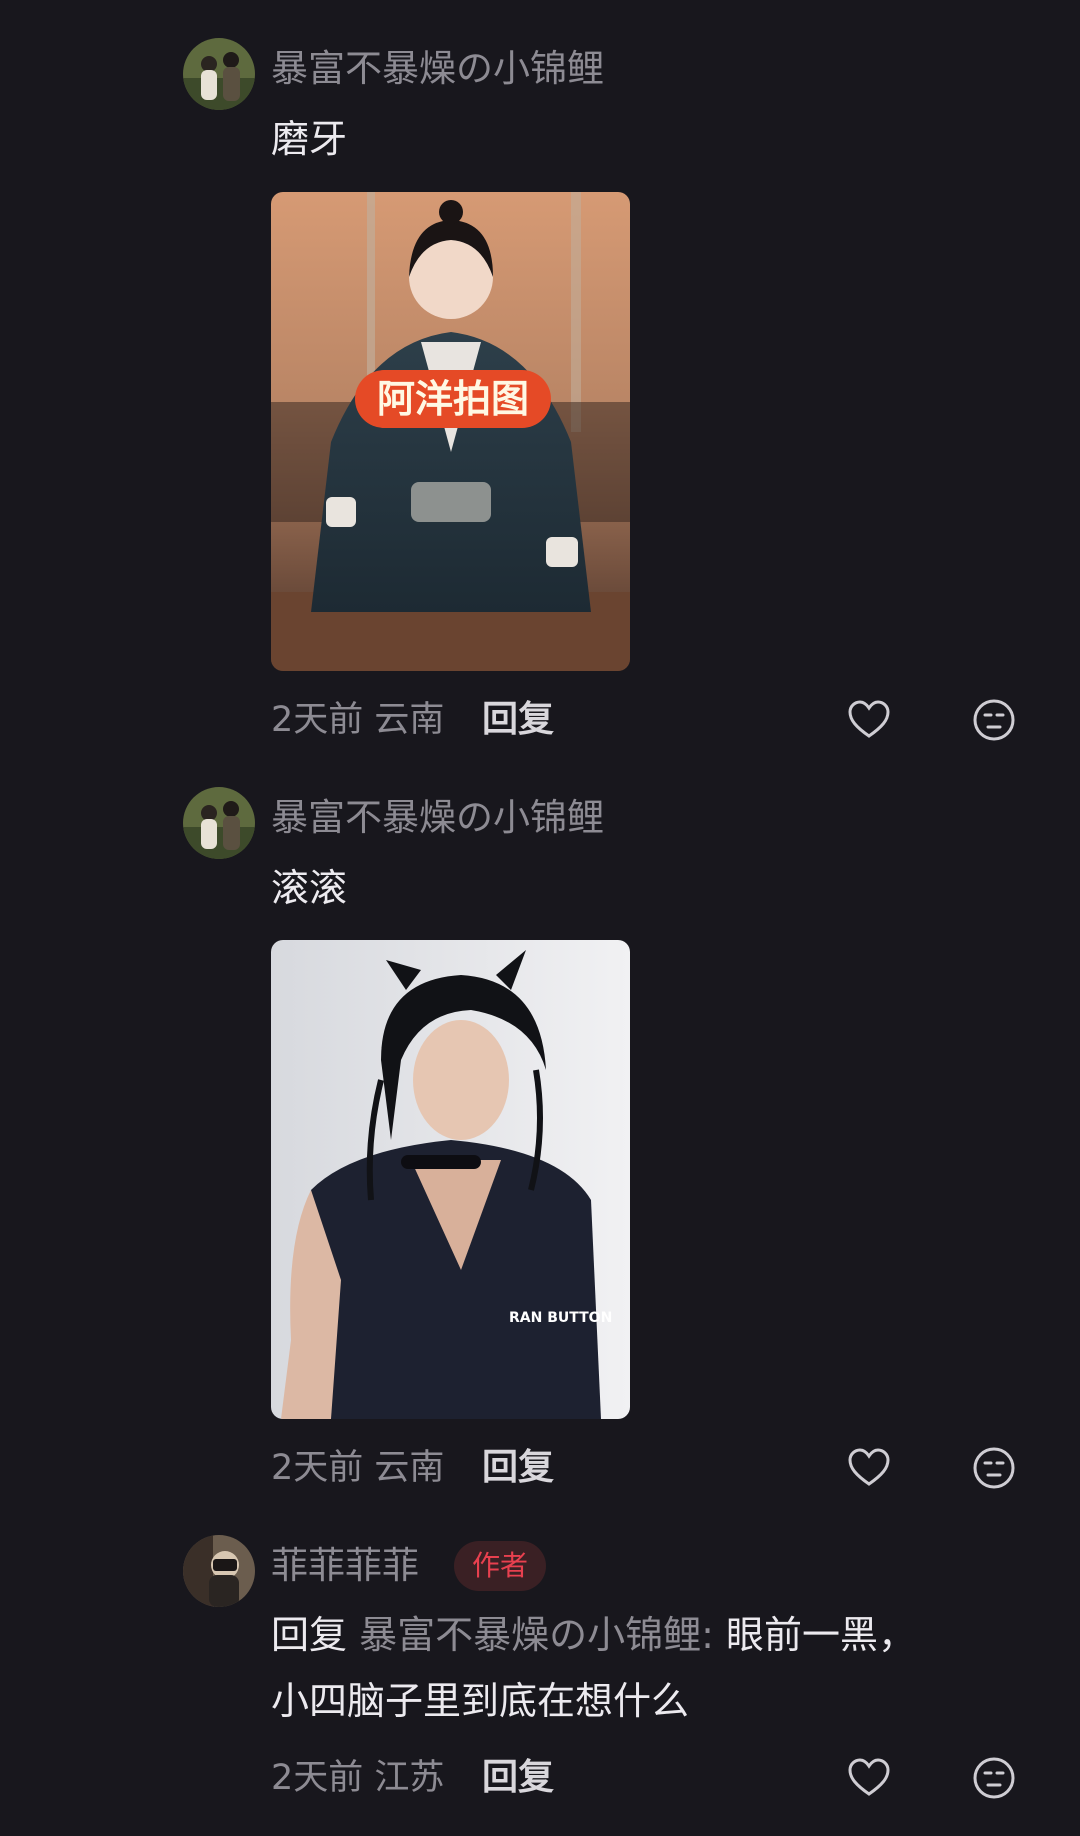 Image resolution: width=1080 pixels, height=1836 pixels. What do you see at coordinates (536, 1635) in the screenshot?
I see `mention-username: 暴富不暴燥の小锦鲤:` at bounding box center [536, 1635].